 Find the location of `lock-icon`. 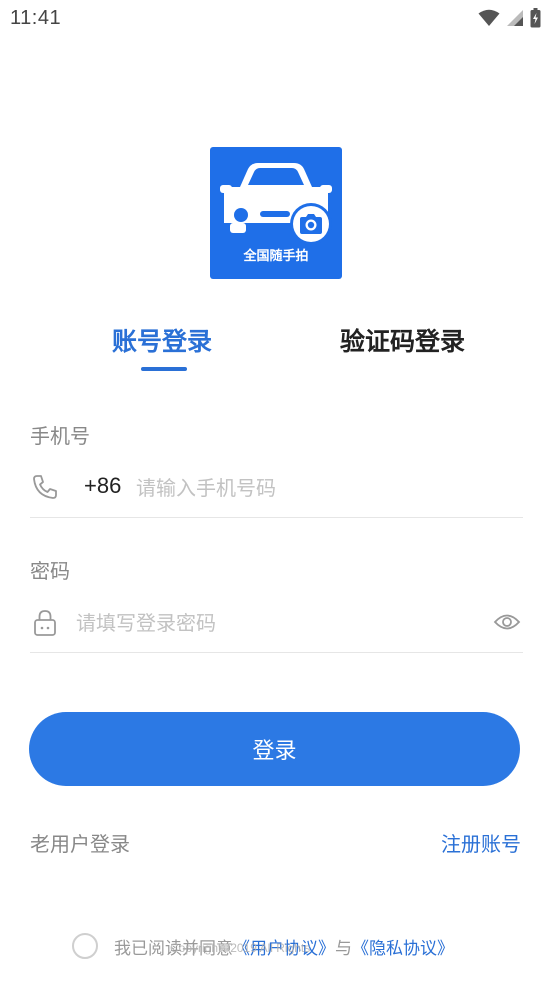

lock-icon is located at coordinates (45, 623).